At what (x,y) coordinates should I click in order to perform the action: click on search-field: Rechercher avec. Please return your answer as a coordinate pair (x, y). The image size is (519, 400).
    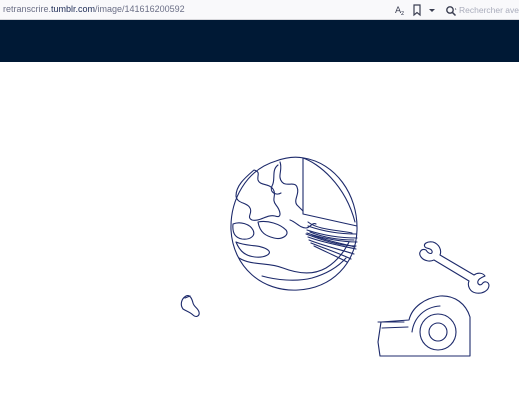
    Looking at the image, I should click on (481, 10).